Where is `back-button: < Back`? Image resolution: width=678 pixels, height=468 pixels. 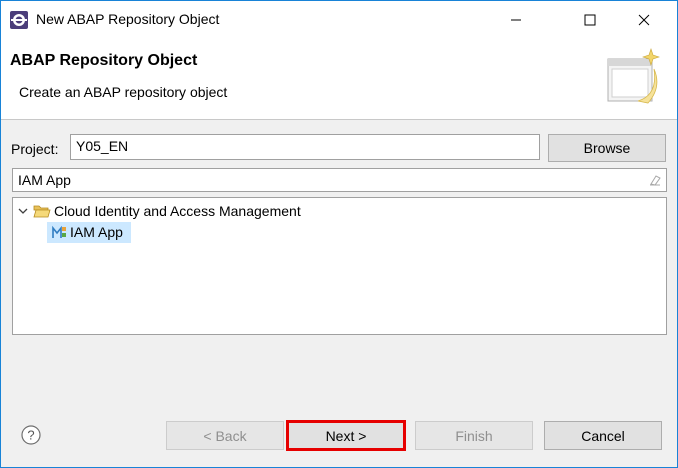 back-button: < Back is located at coordinates (225, 435).